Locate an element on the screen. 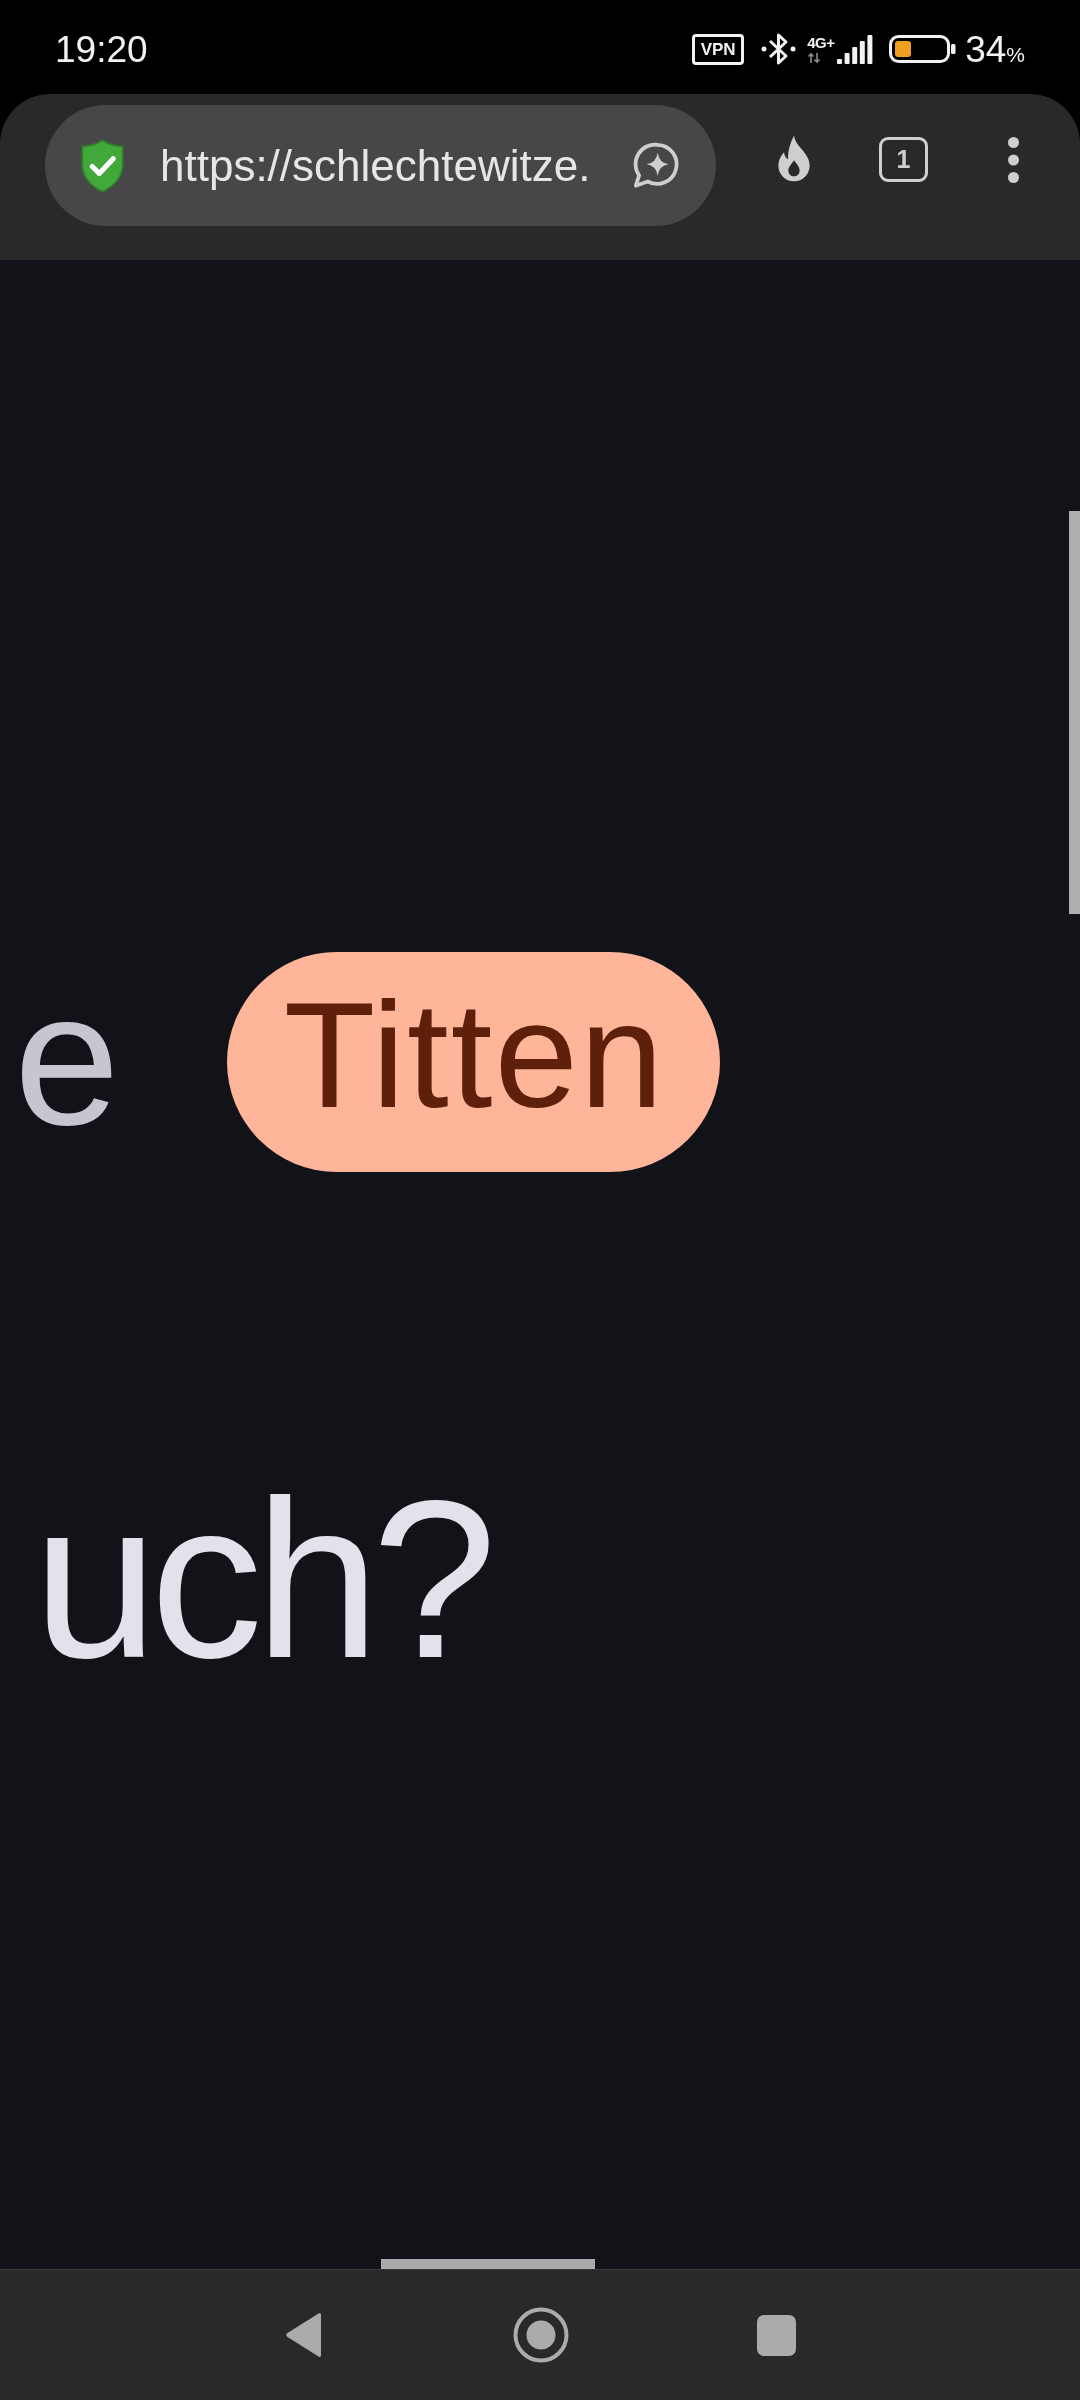 This screenshot has height=2400, width=1080. menu-icon is located at coordinates (1013, 160).